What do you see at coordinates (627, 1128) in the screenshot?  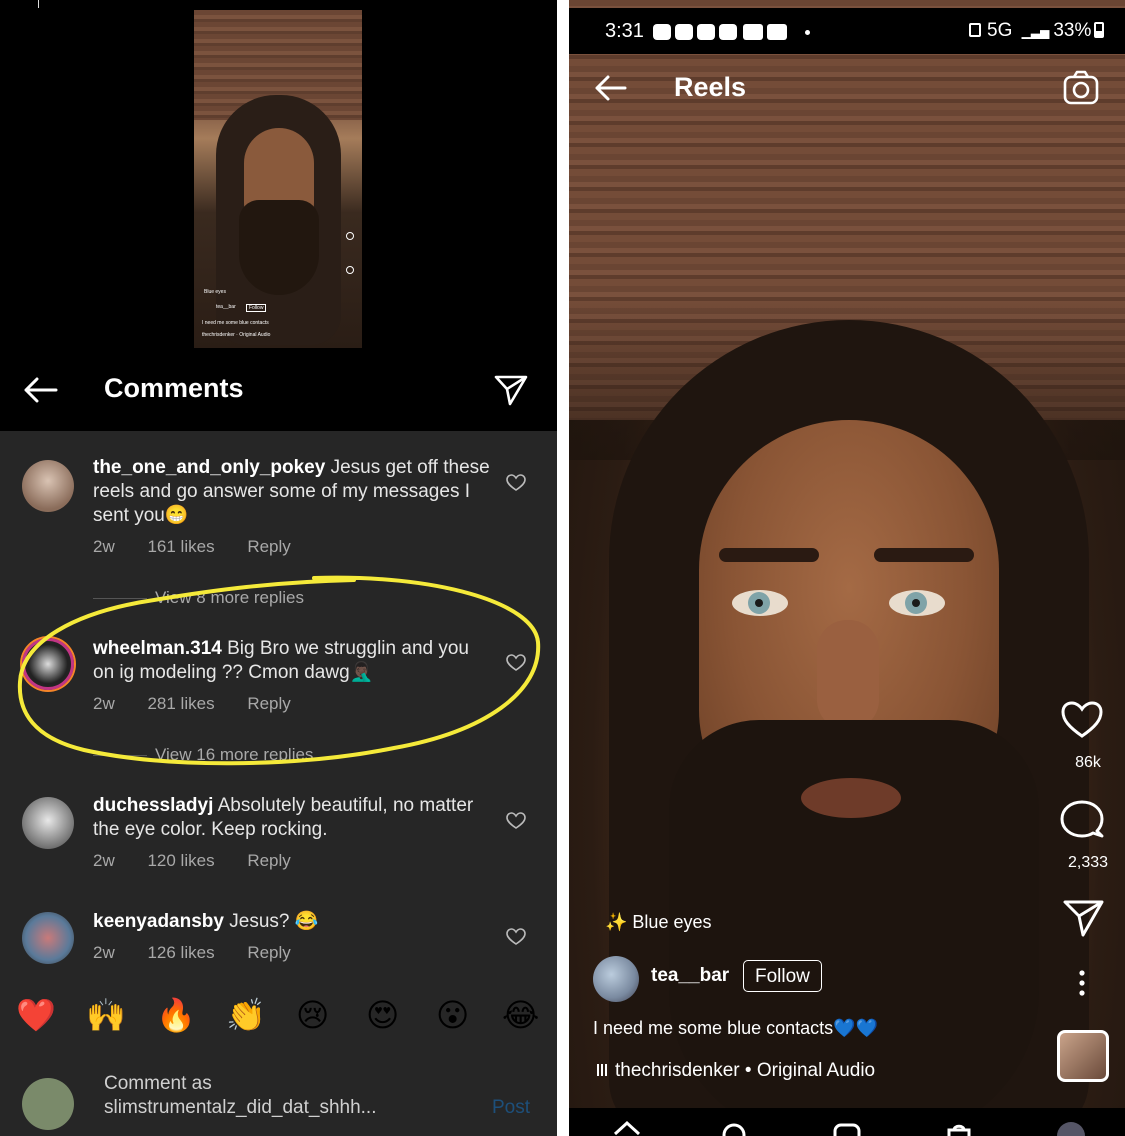 I see `home-icon` at bounding box center [627, 1128].